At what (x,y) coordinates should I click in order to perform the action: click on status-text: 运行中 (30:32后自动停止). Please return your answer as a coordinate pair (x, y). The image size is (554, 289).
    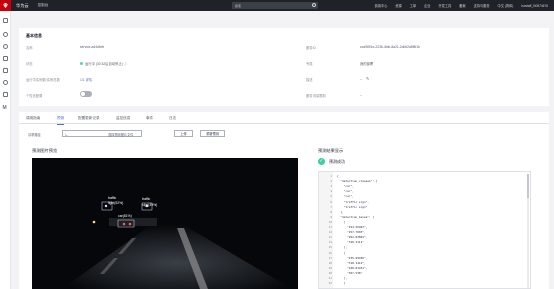
    Looking at the image, I should click on (104, 63).